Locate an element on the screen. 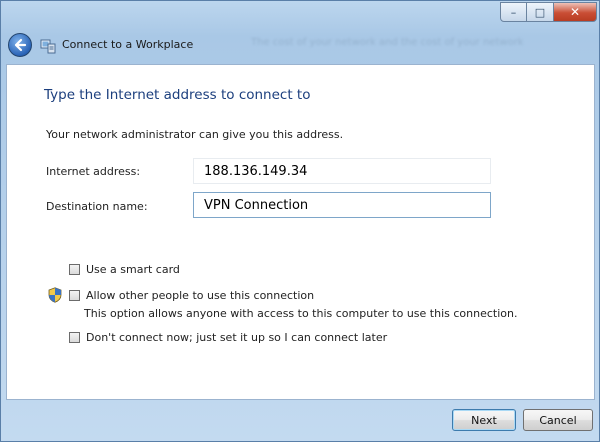 Image resolution: width=600 pixels, height=442 pixels. smart-card-checkbox is located at coordinates (74, 269).